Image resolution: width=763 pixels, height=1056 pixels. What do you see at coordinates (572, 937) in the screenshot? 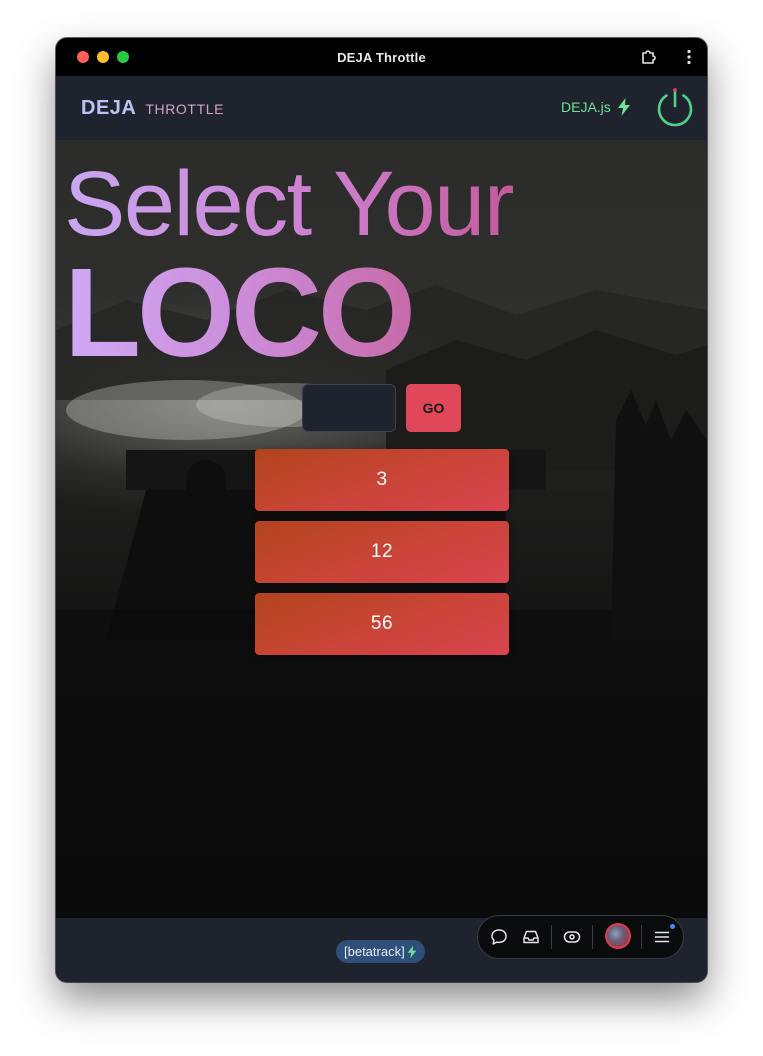
I see `eye-icon` at bounding box center [572, 937].